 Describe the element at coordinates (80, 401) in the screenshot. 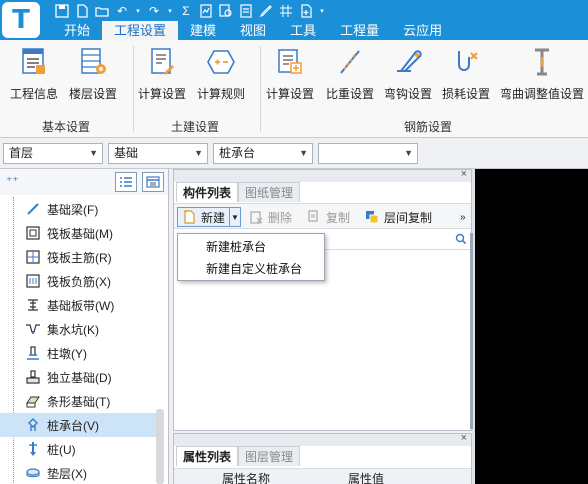

I see `nav-item-strip-footing: 条形基础(T)` at that location.